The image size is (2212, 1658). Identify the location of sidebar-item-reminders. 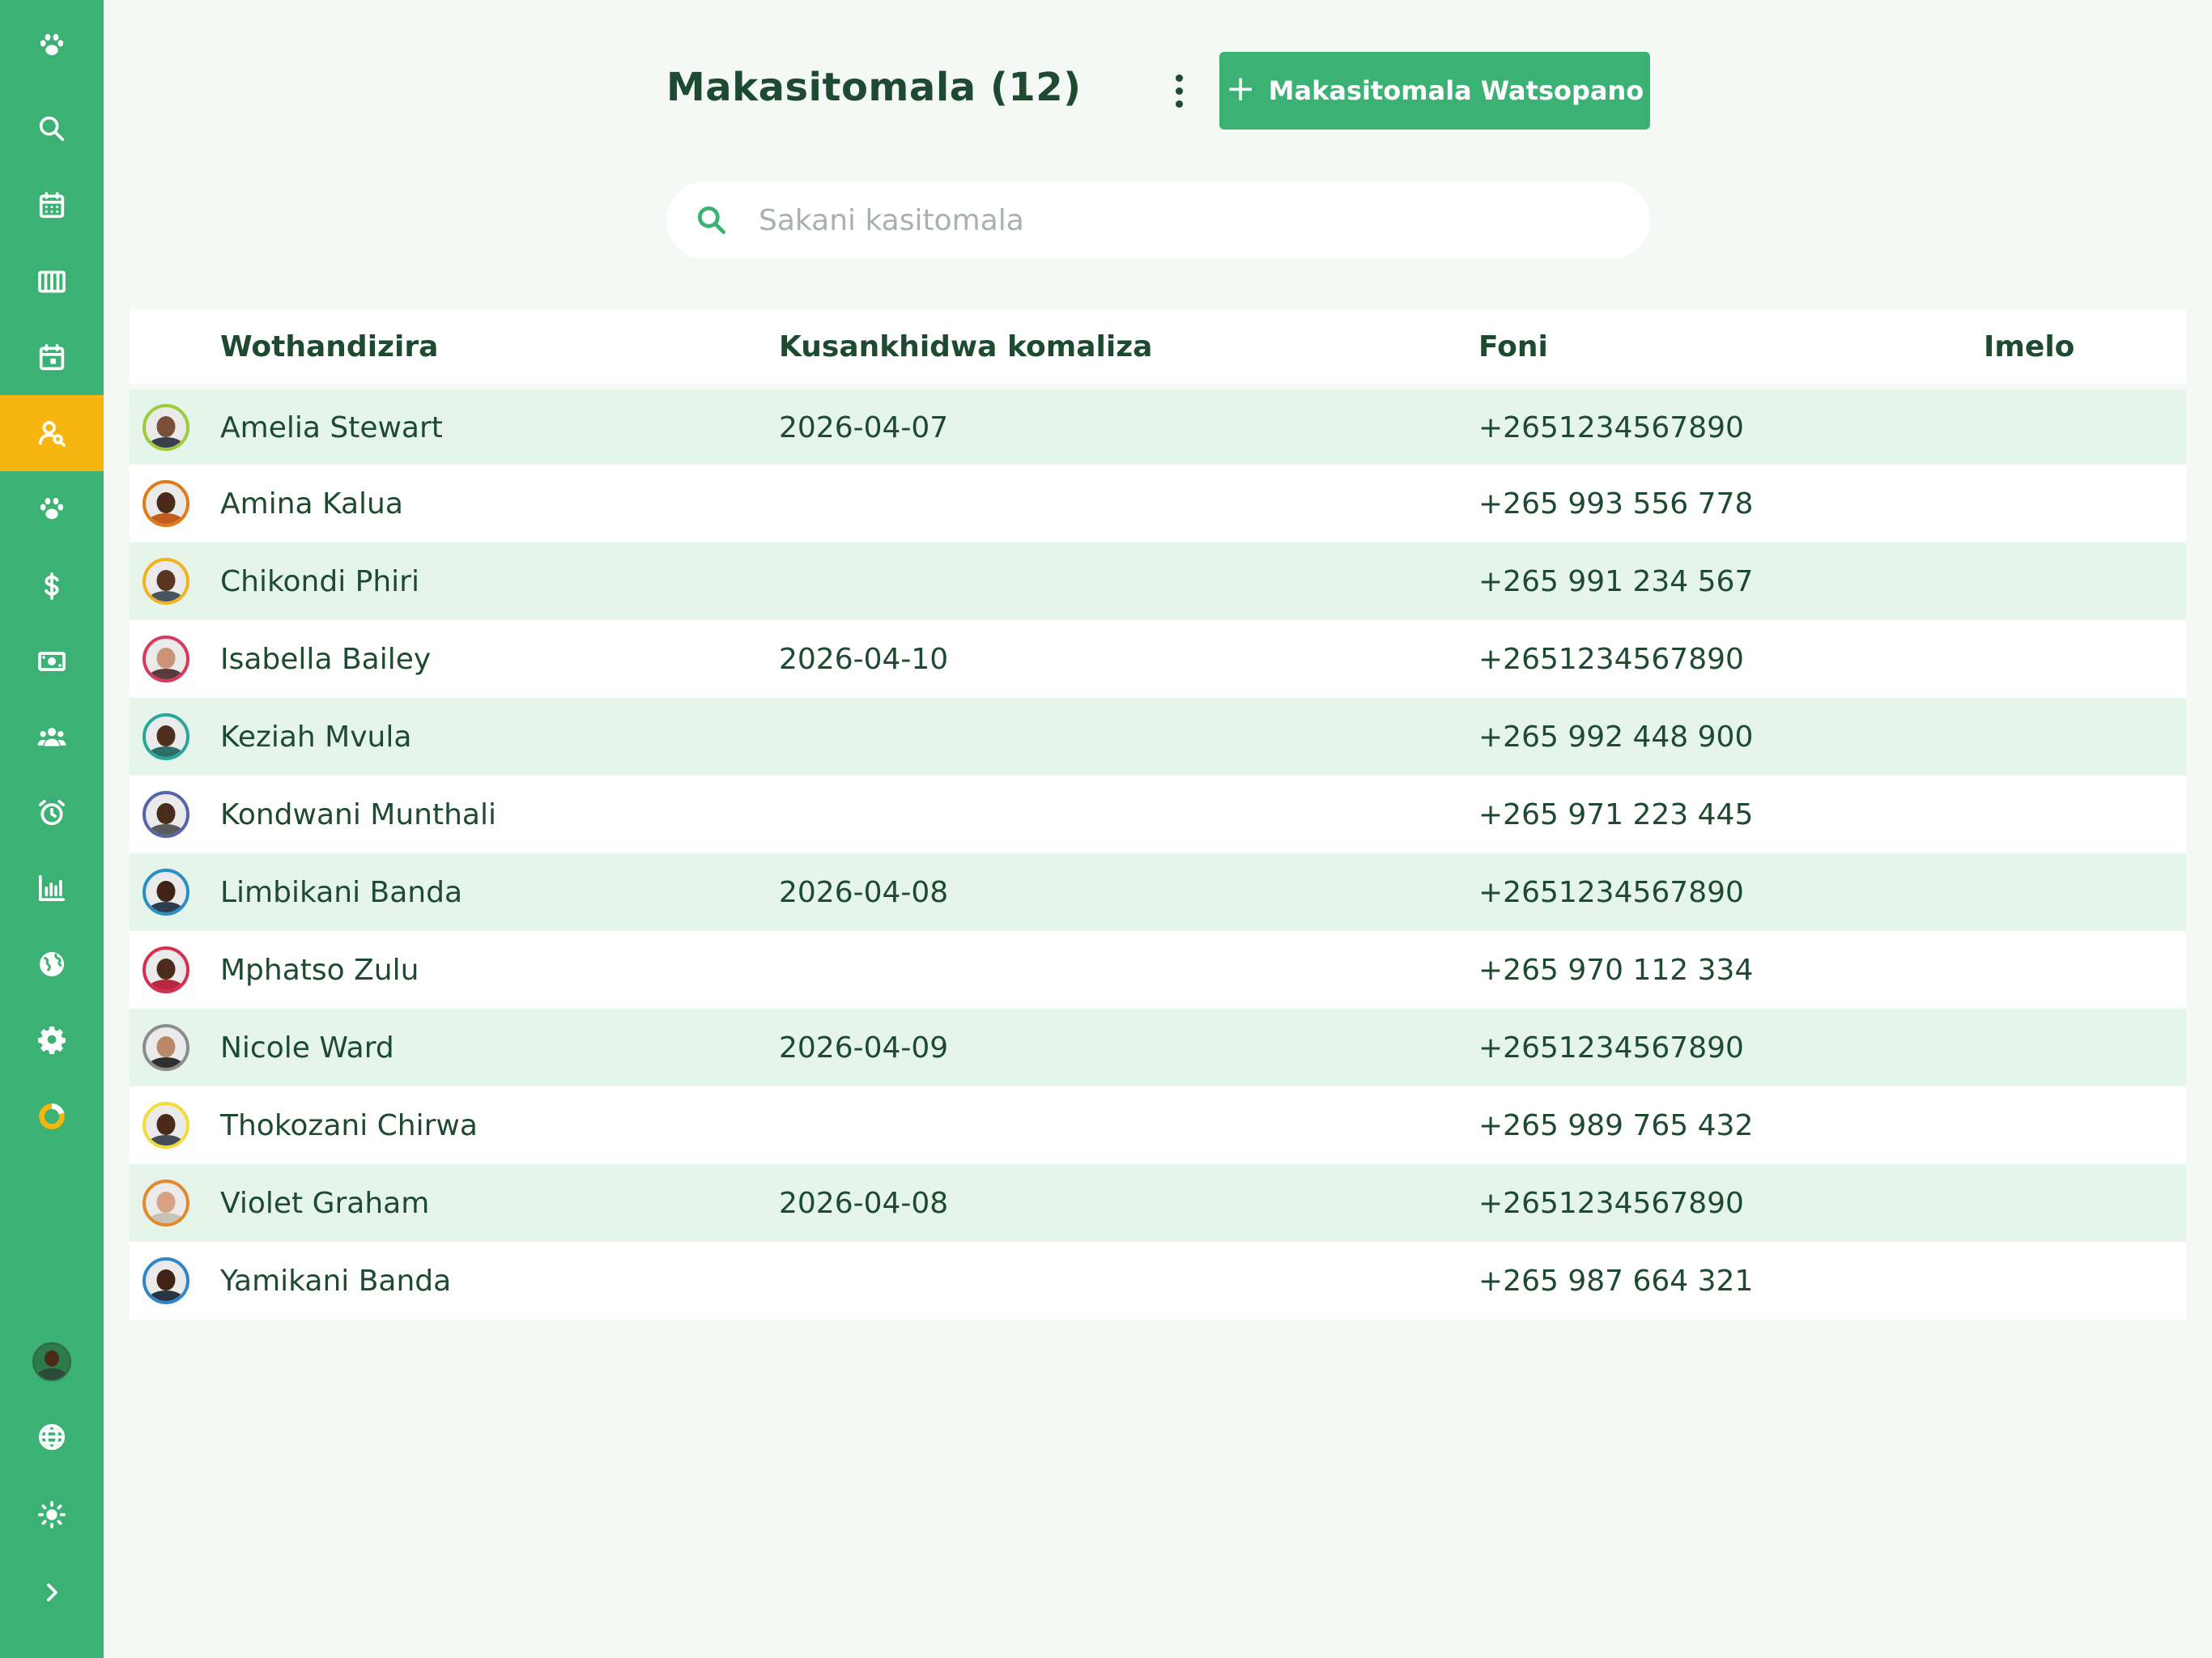
(52, 813).